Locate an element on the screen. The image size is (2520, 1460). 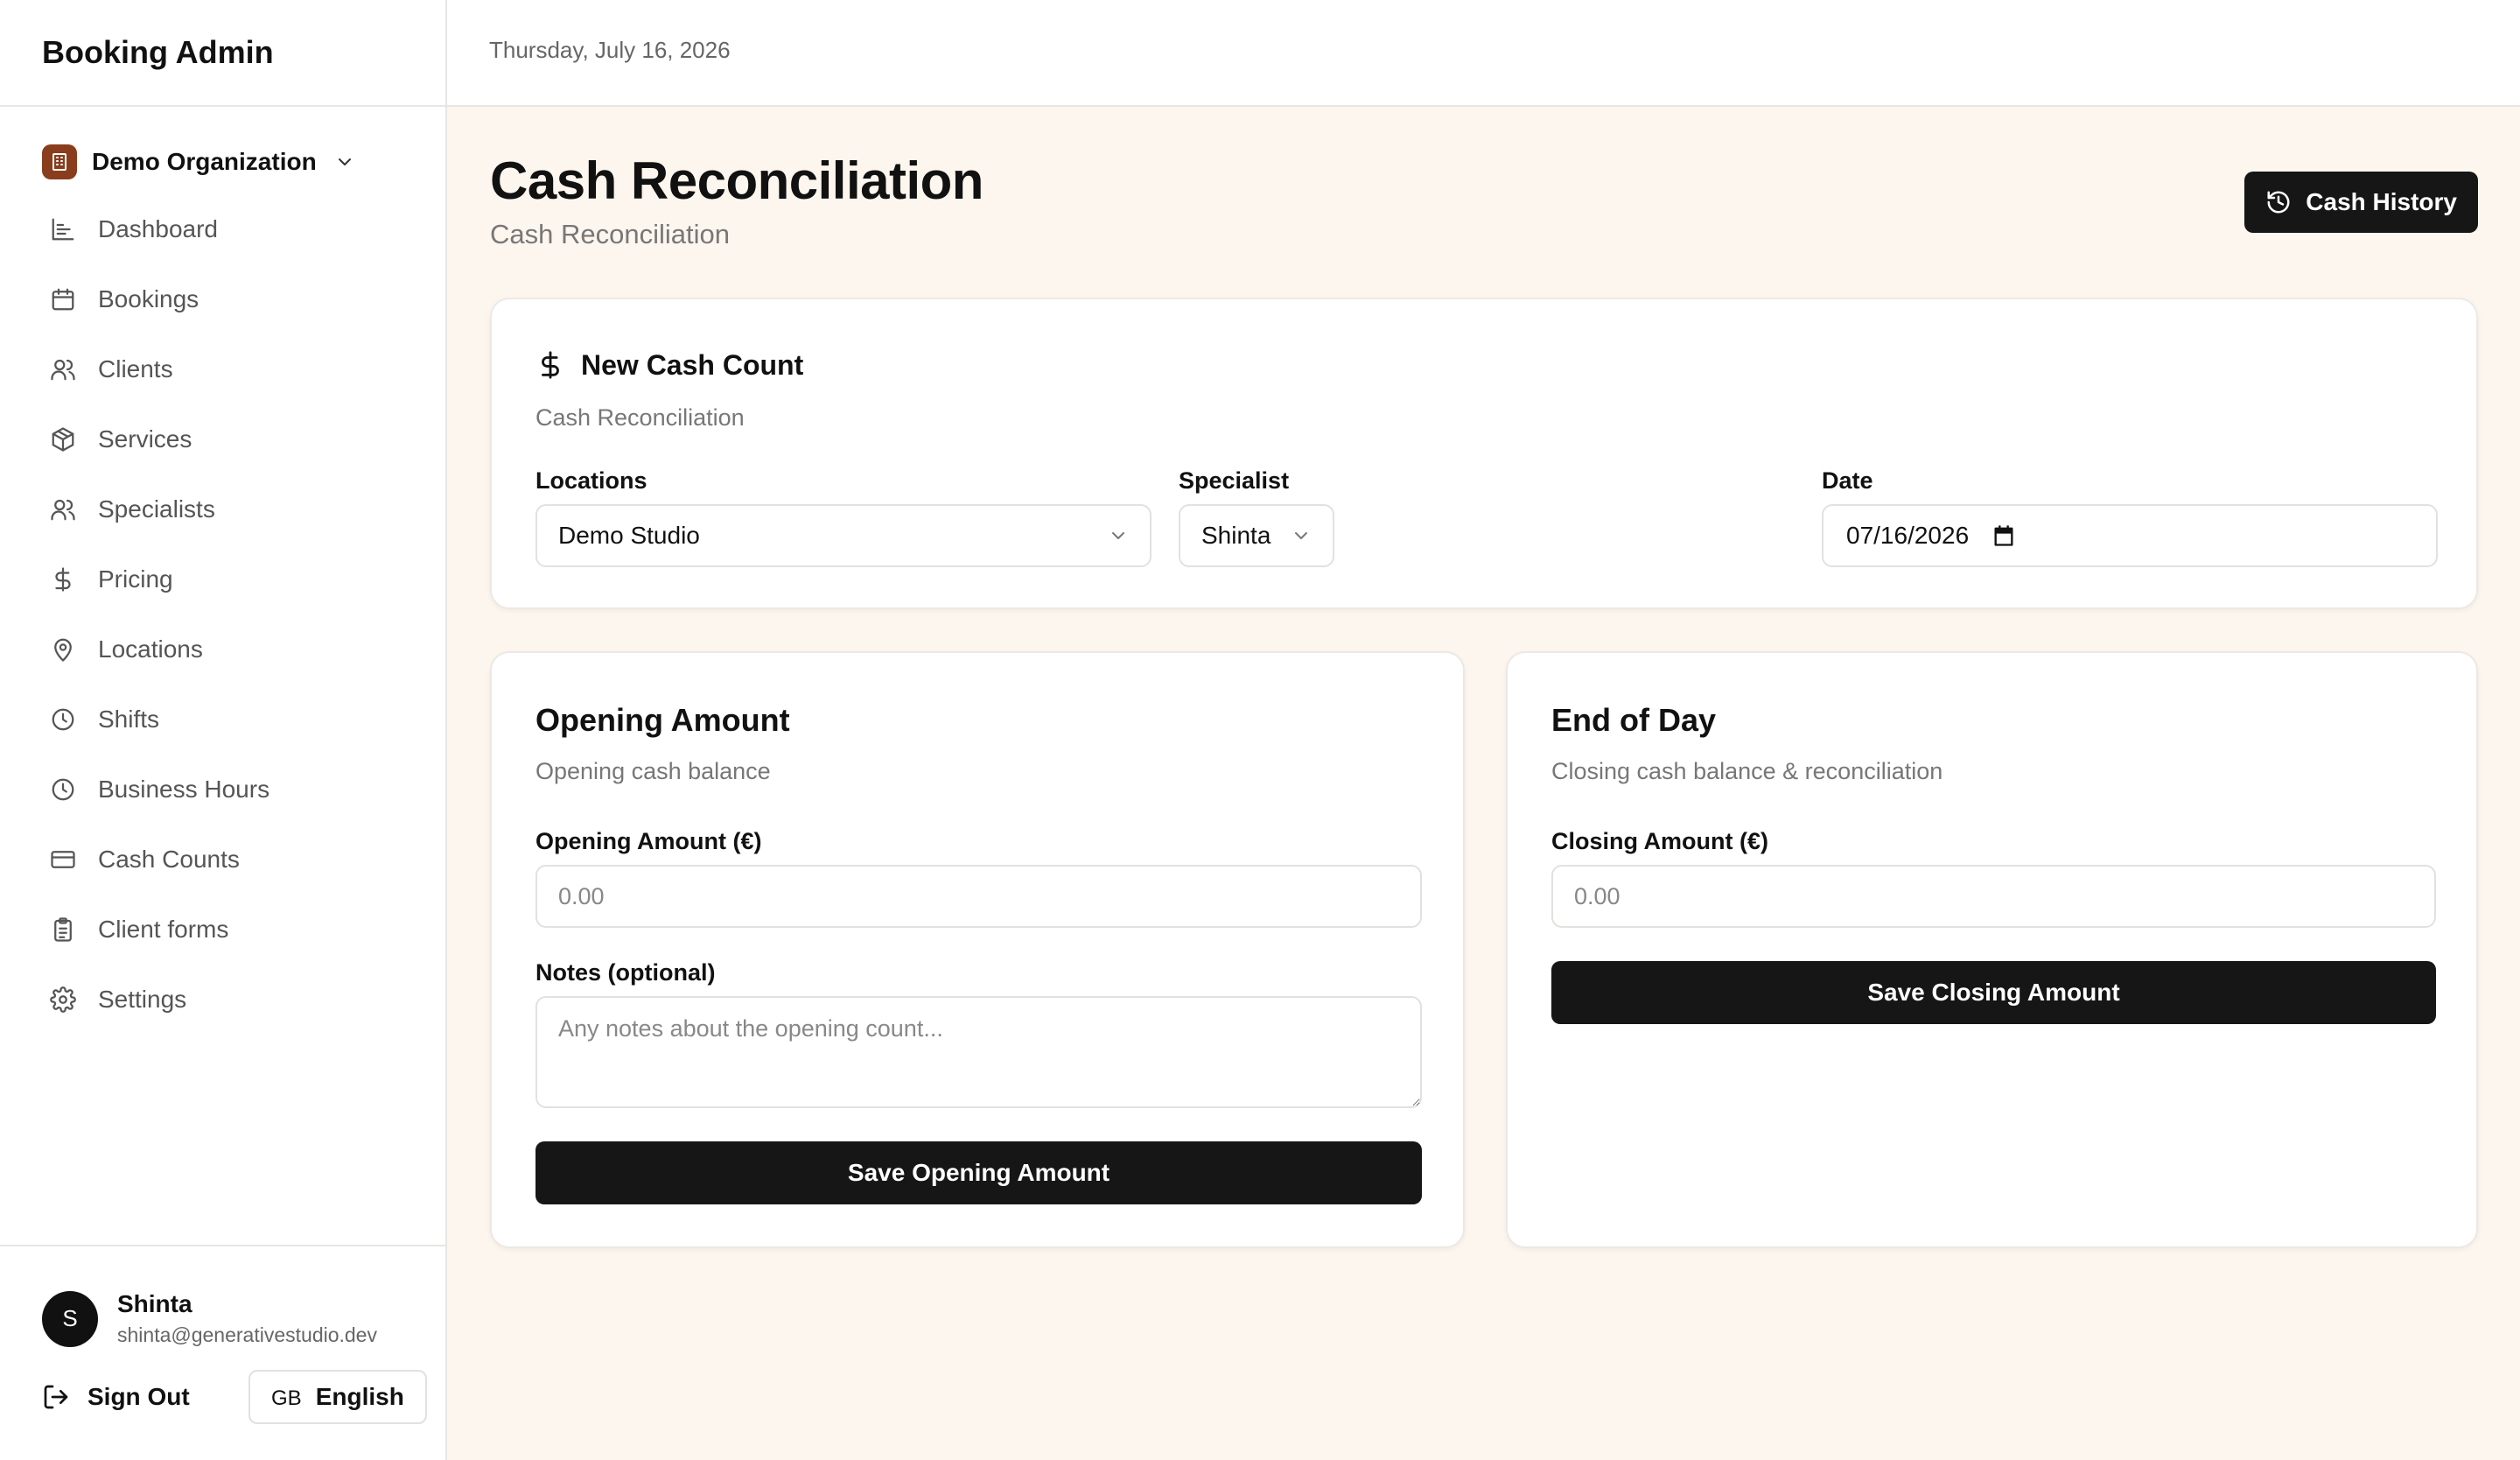
sidebar-item-pricing: Pricing is located at coordinates (222, 579).